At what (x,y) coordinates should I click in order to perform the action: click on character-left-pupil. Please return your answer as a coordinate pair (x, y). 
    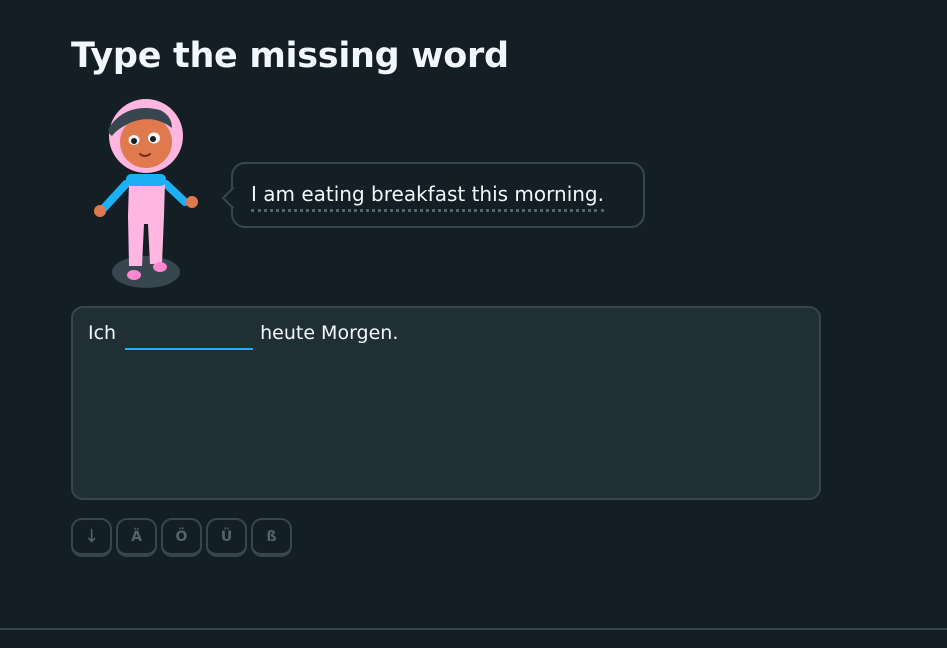
    Looking at the image, I should click on (134, 141).